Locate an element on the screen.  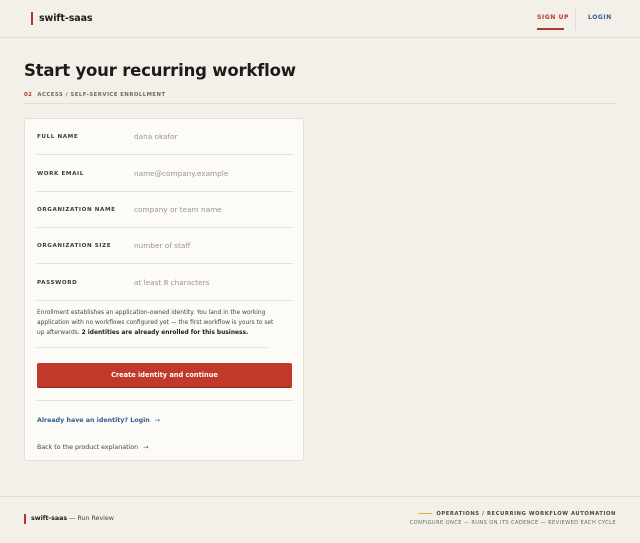
nav-active-indicator is located at coordinates (550, 29).